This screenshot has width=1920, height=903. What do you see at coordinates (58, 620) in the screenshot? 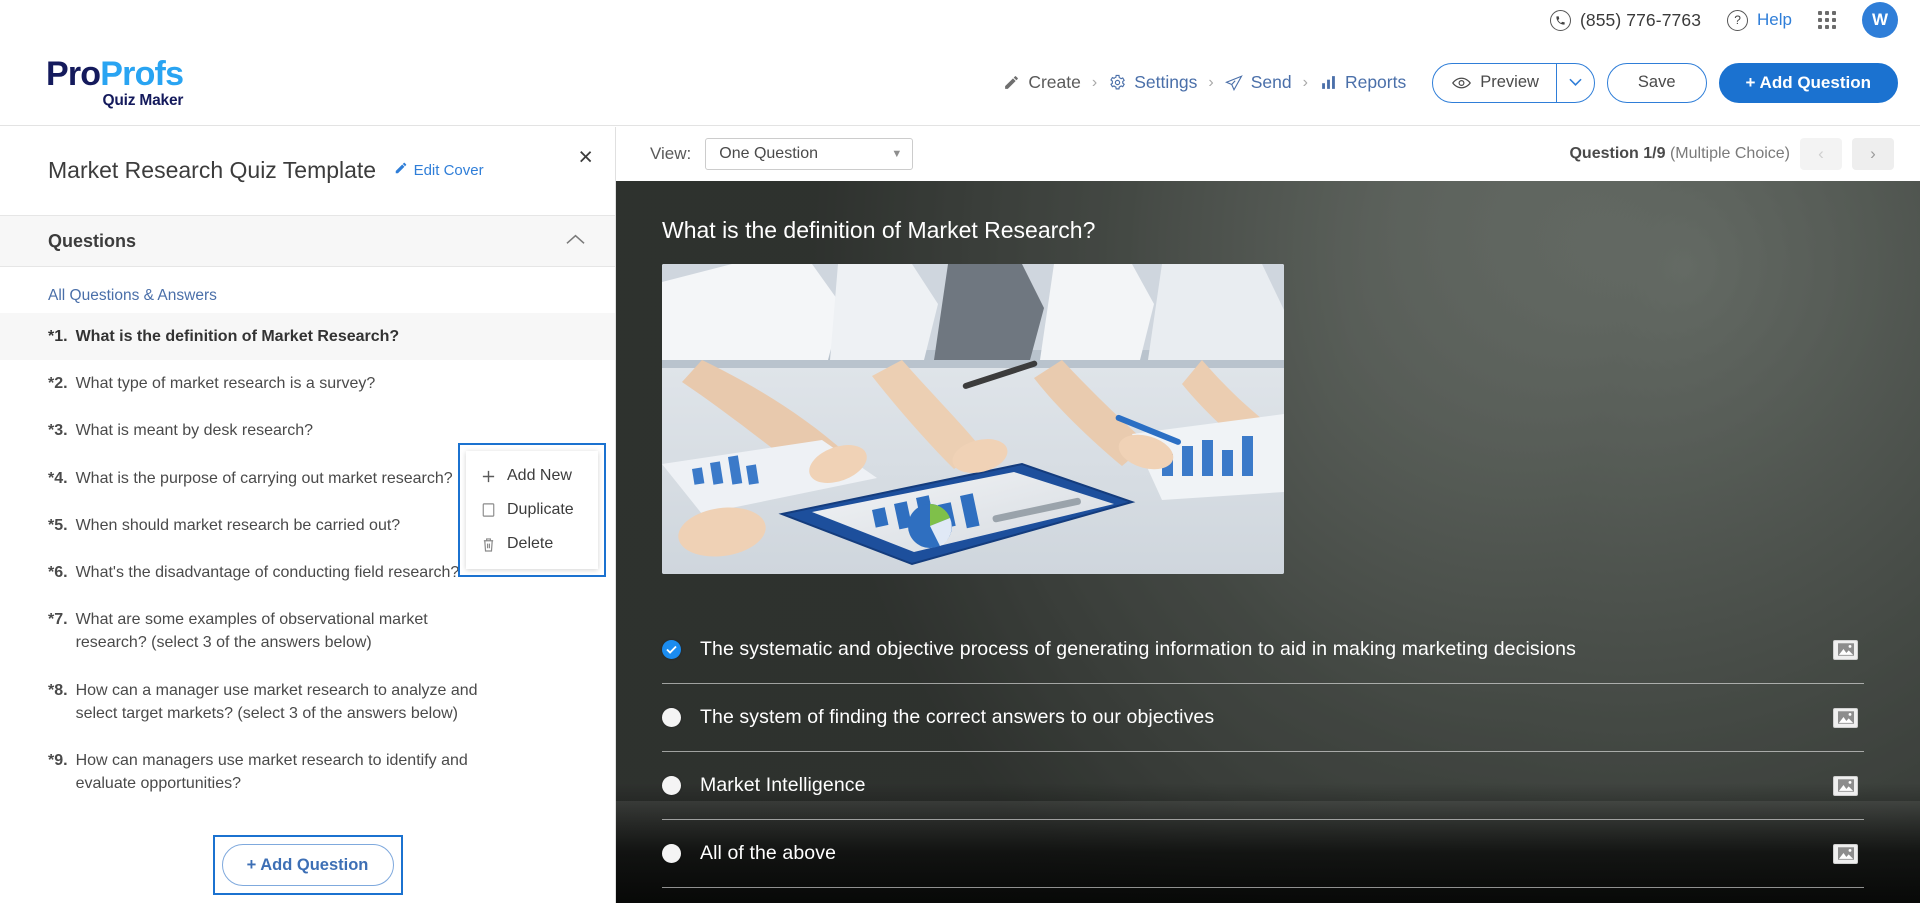
I see `question-number: *7.` at bounding box center [58, 620].